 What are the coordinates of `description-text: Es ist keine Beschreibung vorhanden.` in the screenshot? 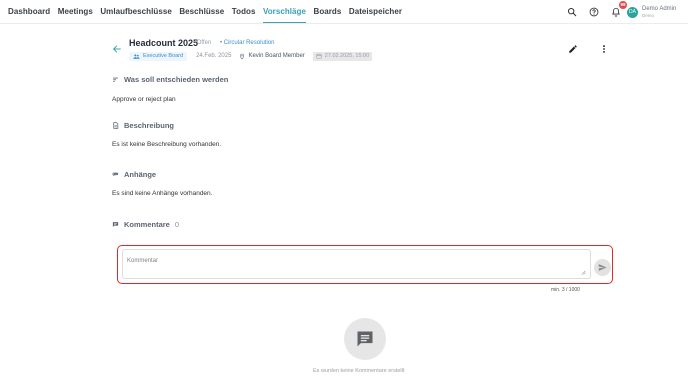 It's located at (167, 144).